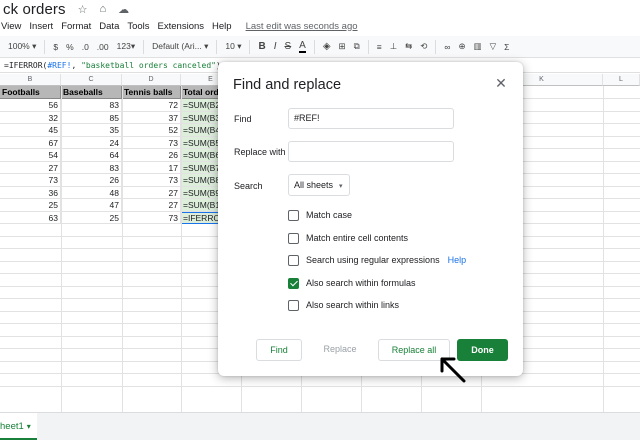  What do you see at coordinates (83, 9) in the screenshot?
I see `star-icon: ☆` at bounding box center [83, 9].